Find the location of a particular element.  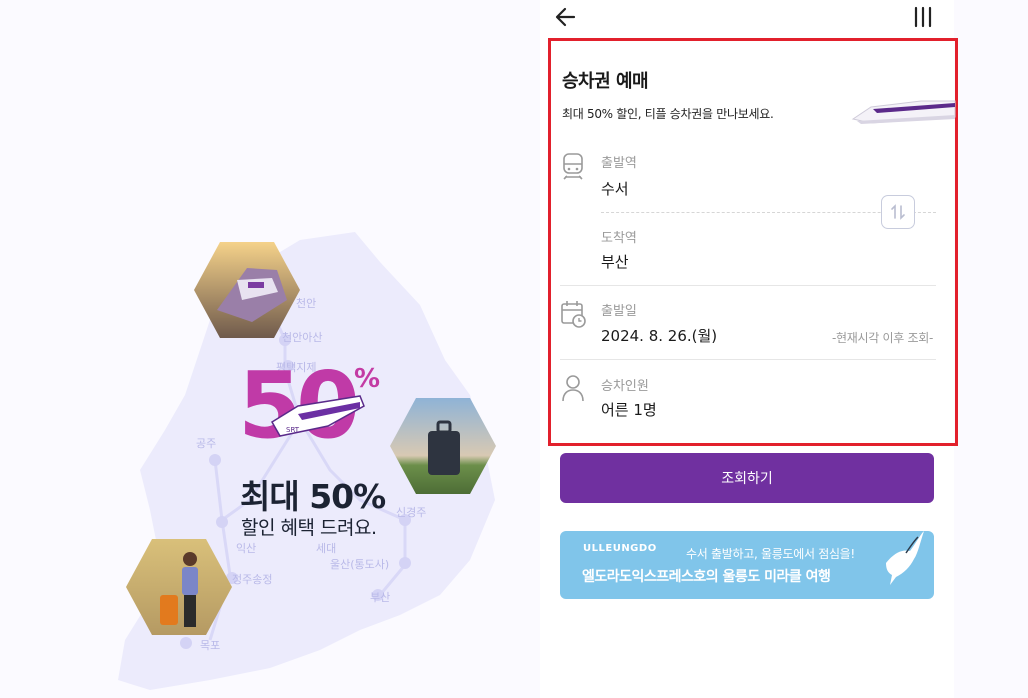

city-label: 익산 is located at coordinates (246, 548).